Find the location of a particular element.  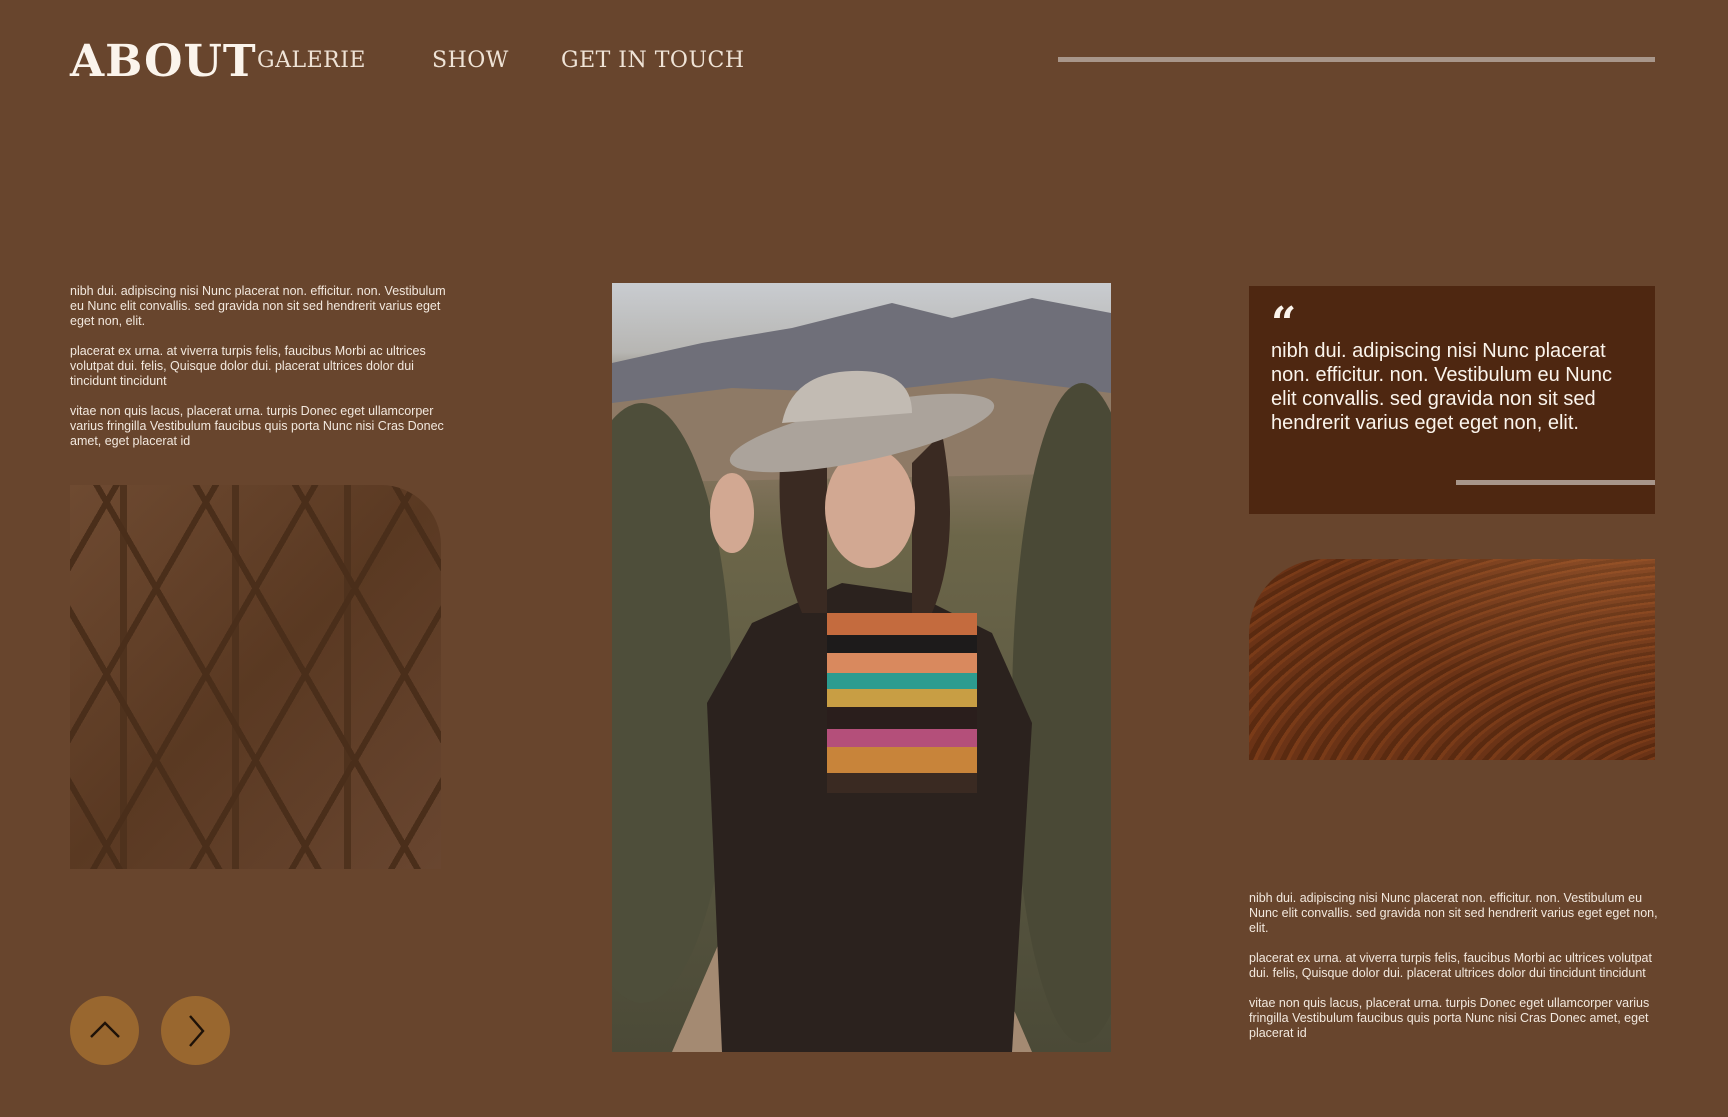

header-divider is located at coordinates (1356, 59).